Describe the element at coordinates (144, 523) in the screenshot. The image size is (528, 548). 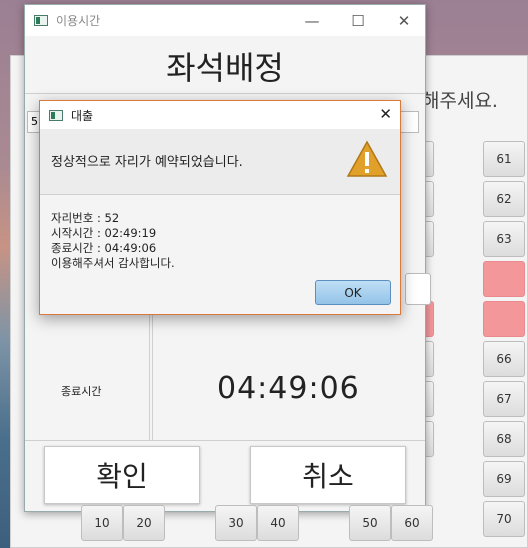
I see `seat-button: 20` at that location.